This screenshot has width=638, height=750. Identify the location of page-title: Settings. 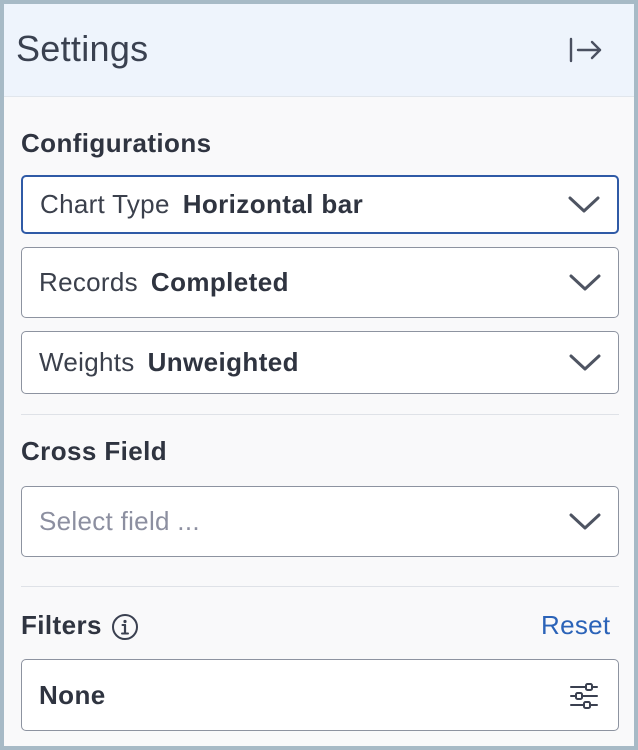
(82, 48).